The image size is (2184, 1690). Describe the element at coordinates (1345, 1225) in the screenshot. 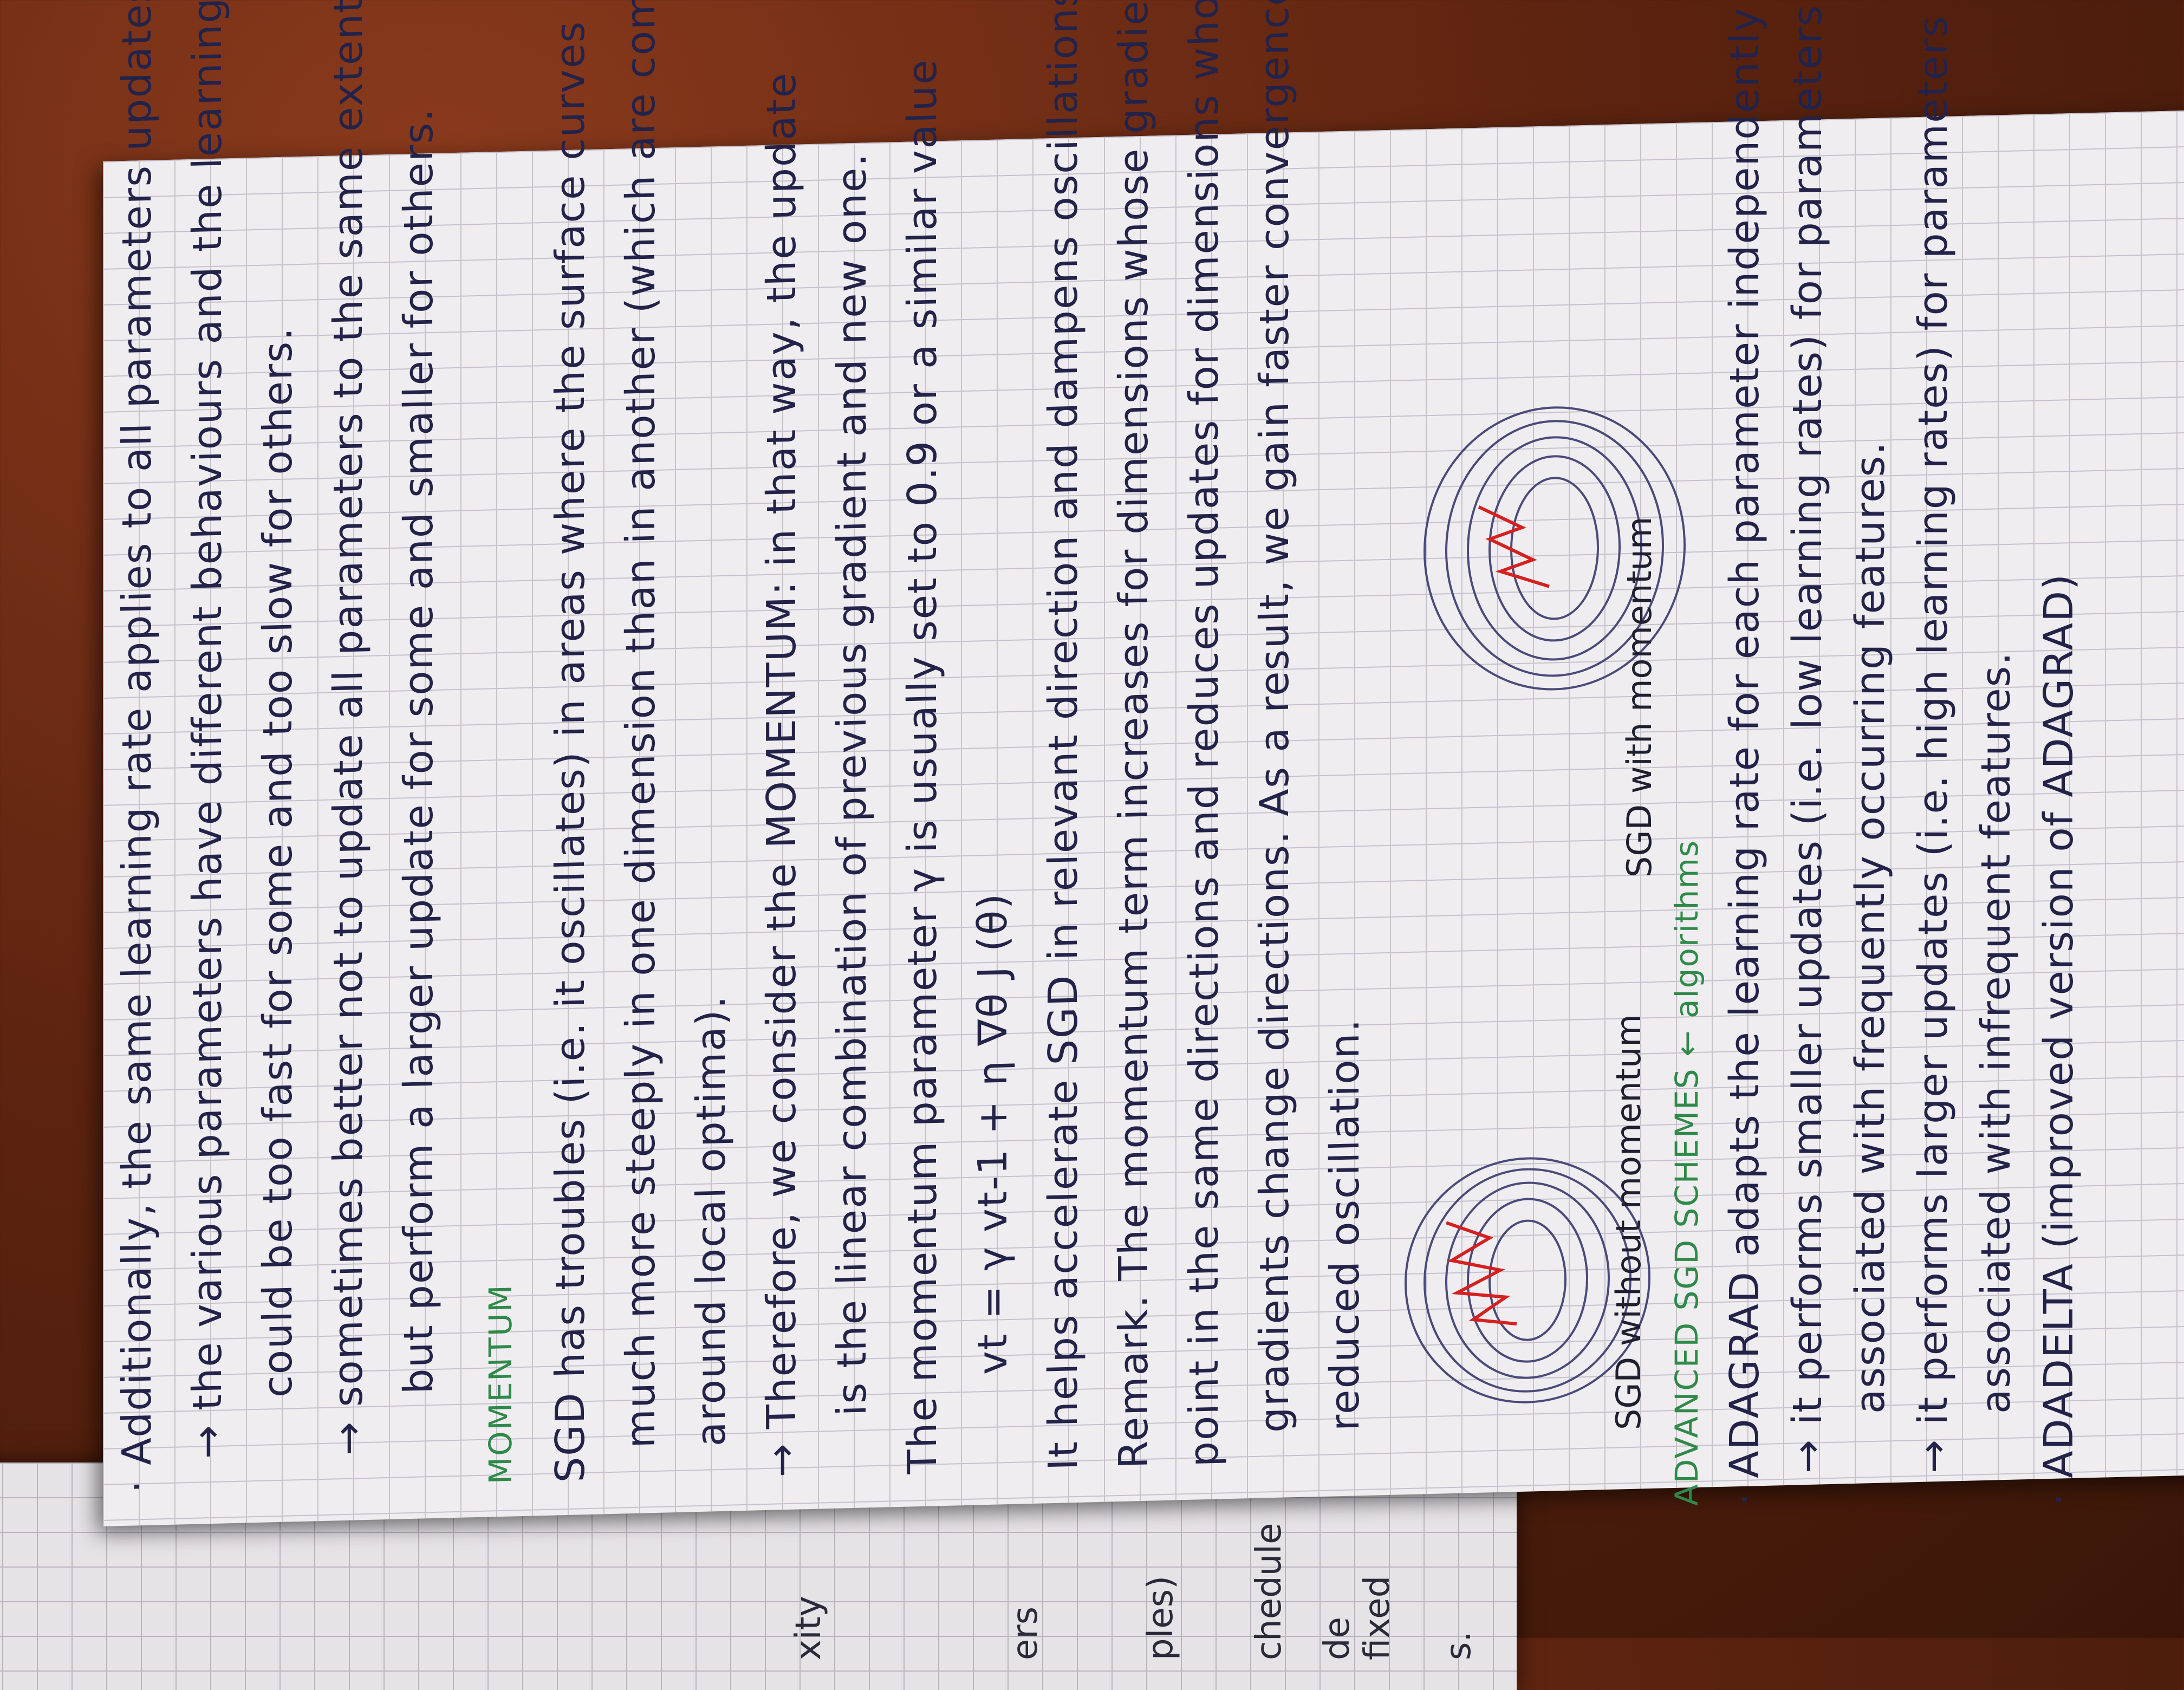

I see `note-line: reduced oscillation.` at that location.